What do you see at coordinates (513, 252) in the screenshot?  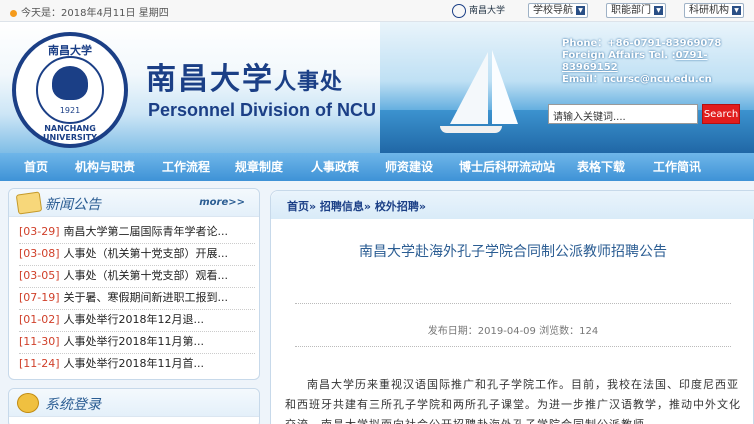 I see `article-title: 南昌大学赴海外孔子学院合同制公派教师招聘公告` at bounding box center [513, 252].